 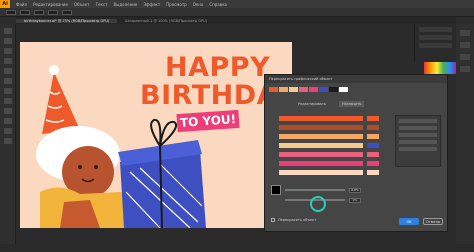 I want to click on menu-object: Объект, so click(x=82, y=4).